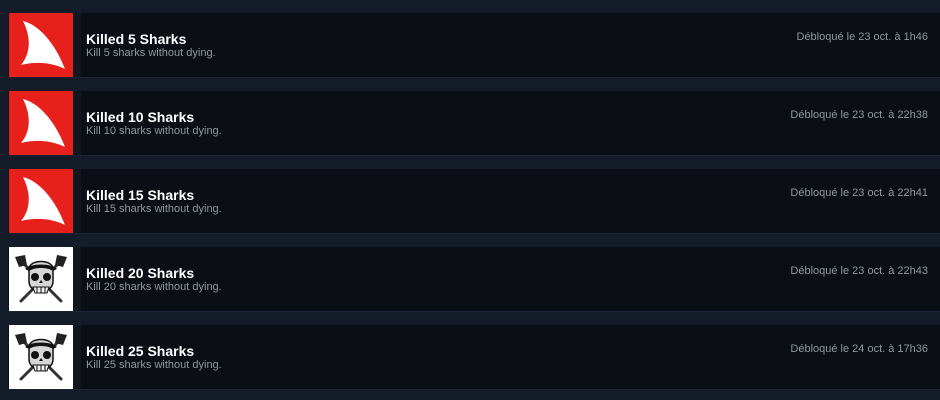 This screenshot has width=940, height=400. Describe the element at coordinates (140, 351) in the screenshot. I see `achievement-title: Killed 25 Sharks` at that location.